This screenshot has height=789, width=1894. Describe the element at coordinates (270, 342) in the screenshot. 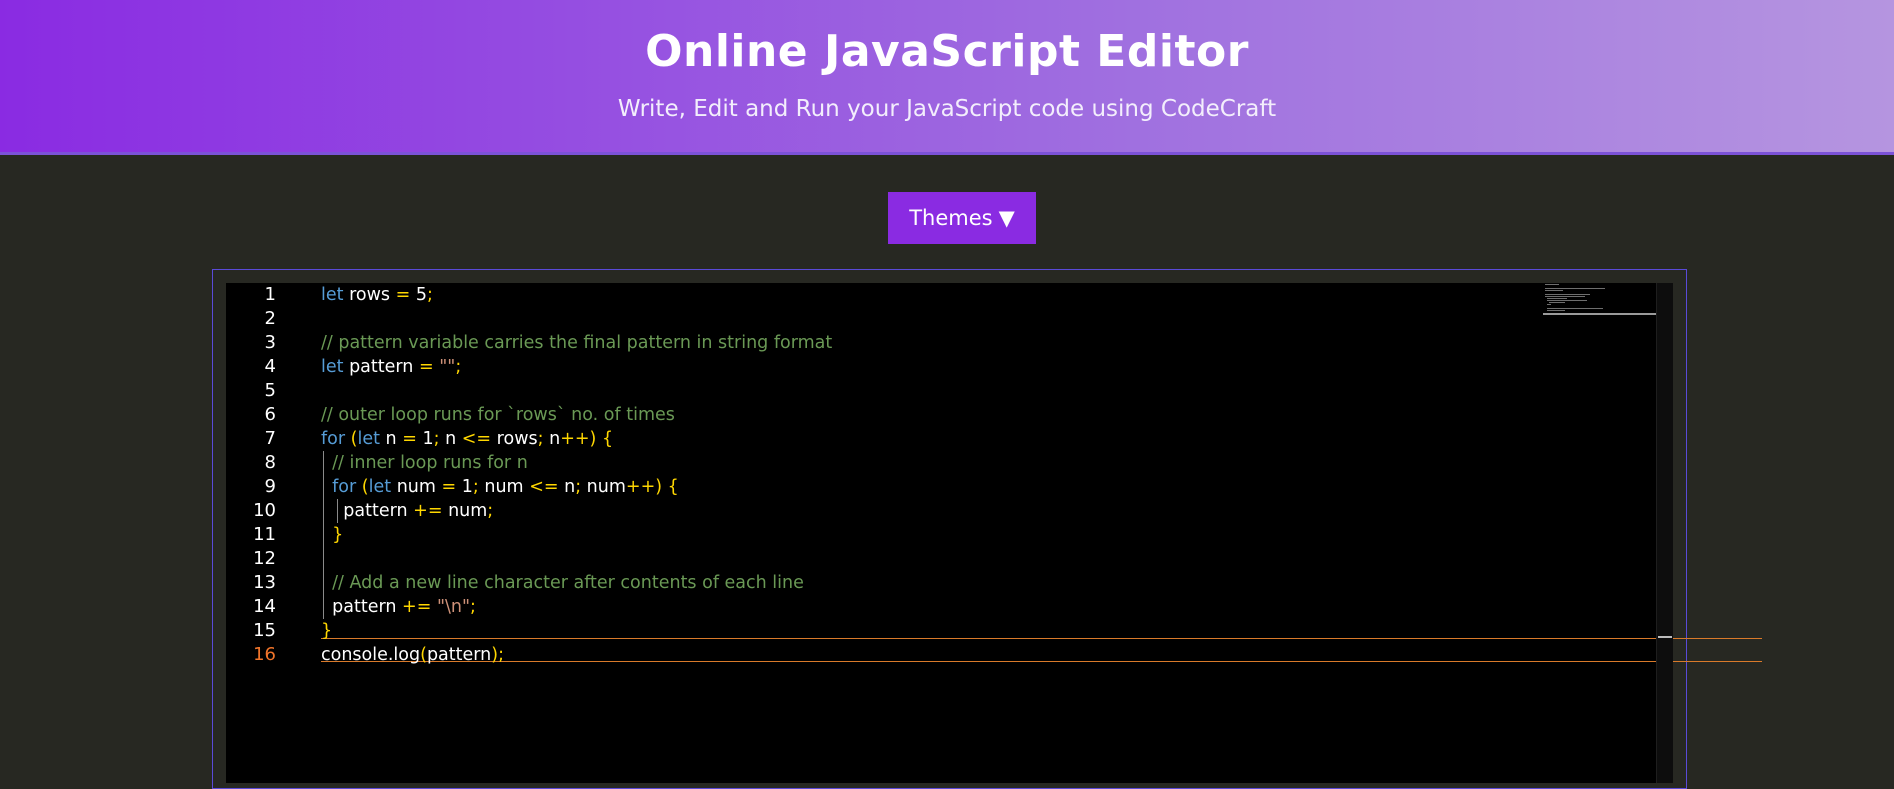

I see `line-number: 3` at that location.